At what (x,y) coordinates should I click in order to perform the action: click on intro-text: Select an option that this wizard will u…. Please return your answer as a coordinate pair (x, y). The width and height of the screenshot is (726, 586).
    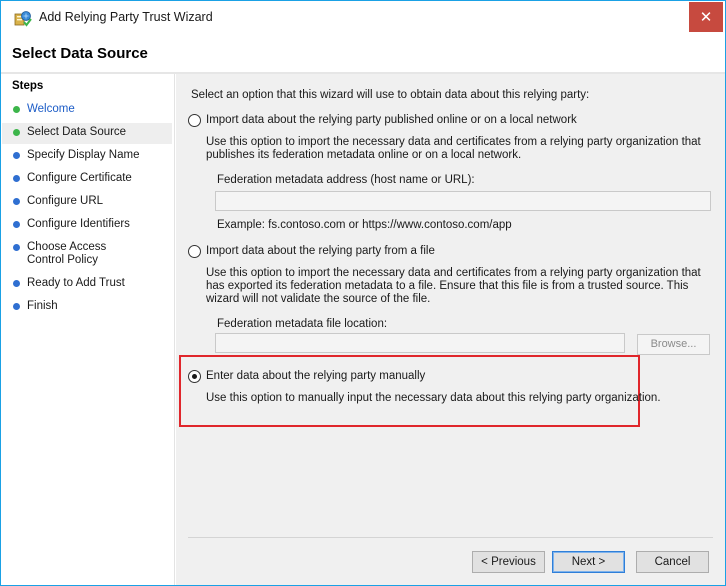
    Looking at the image, I should click on (390, 95).